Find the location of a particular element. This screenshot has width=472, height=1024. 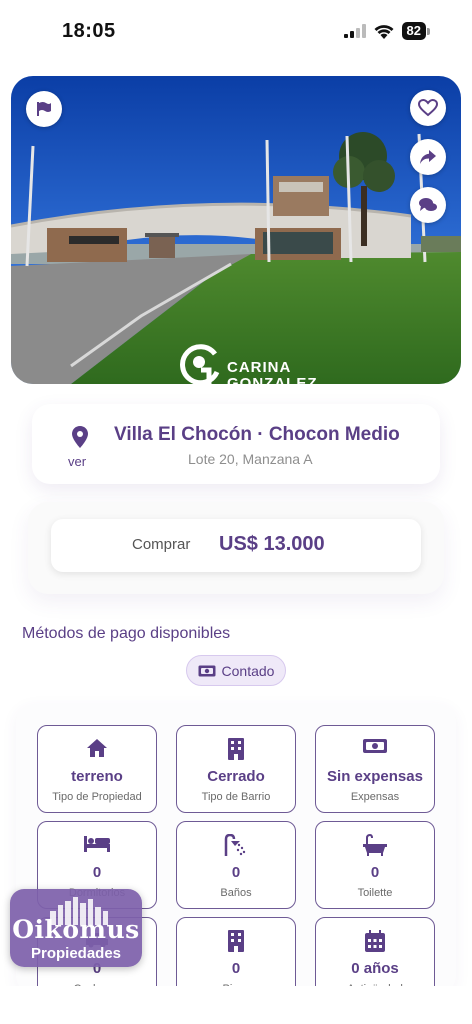

feature-value: terreno is located at coordinates (97, 776).